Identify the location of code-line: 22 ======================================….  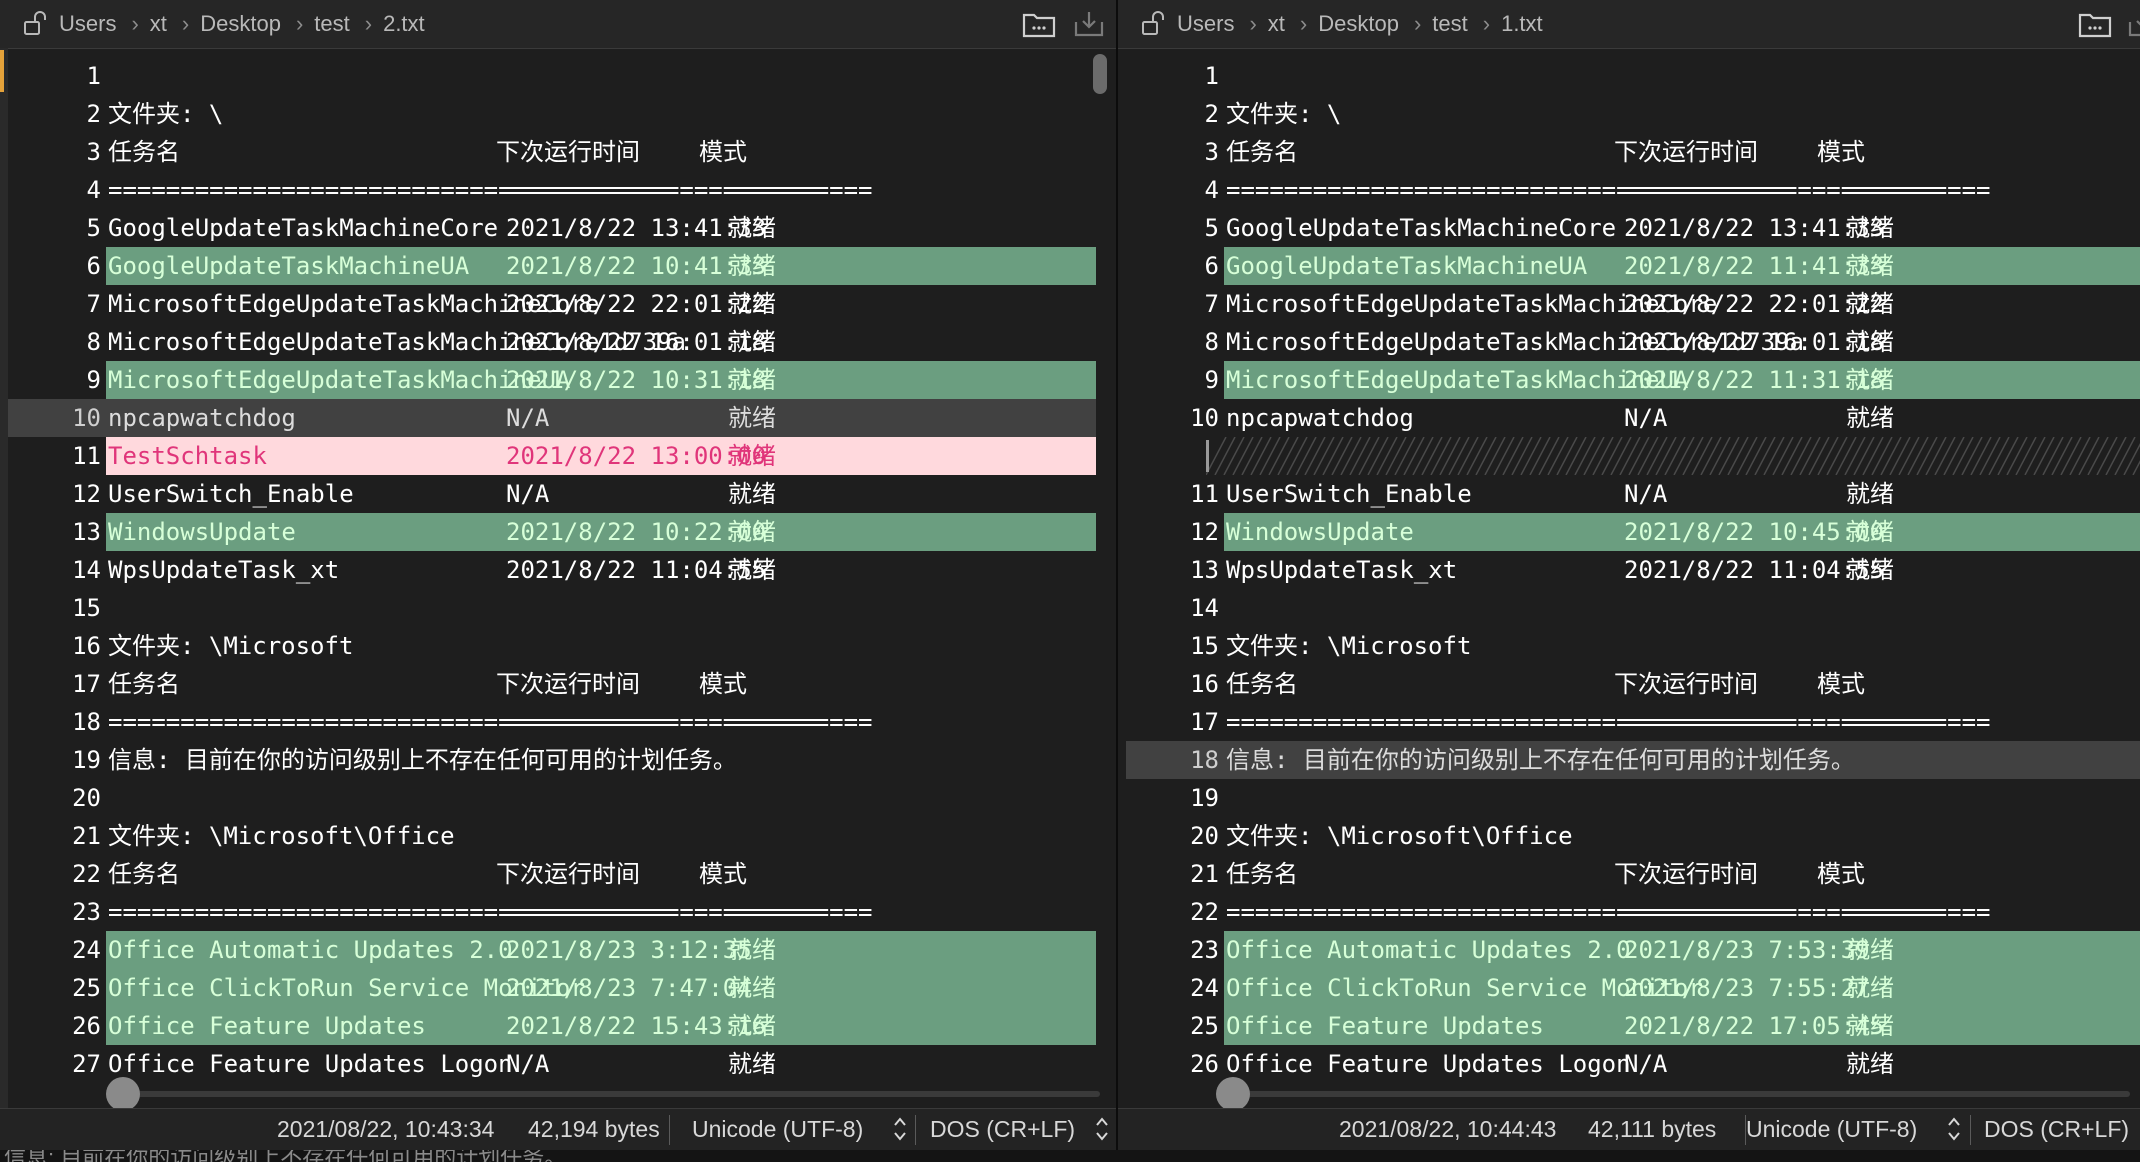
(1633, 912).